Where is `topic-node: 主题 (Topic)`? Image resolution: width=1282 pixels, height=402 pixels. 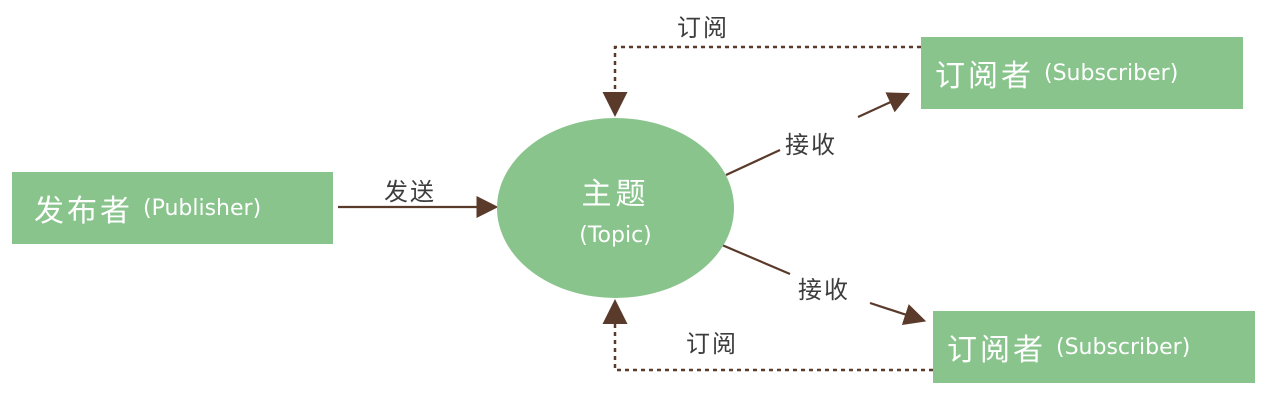 topic-node: 主题 (Topic) is located at coordinates (615, 208).